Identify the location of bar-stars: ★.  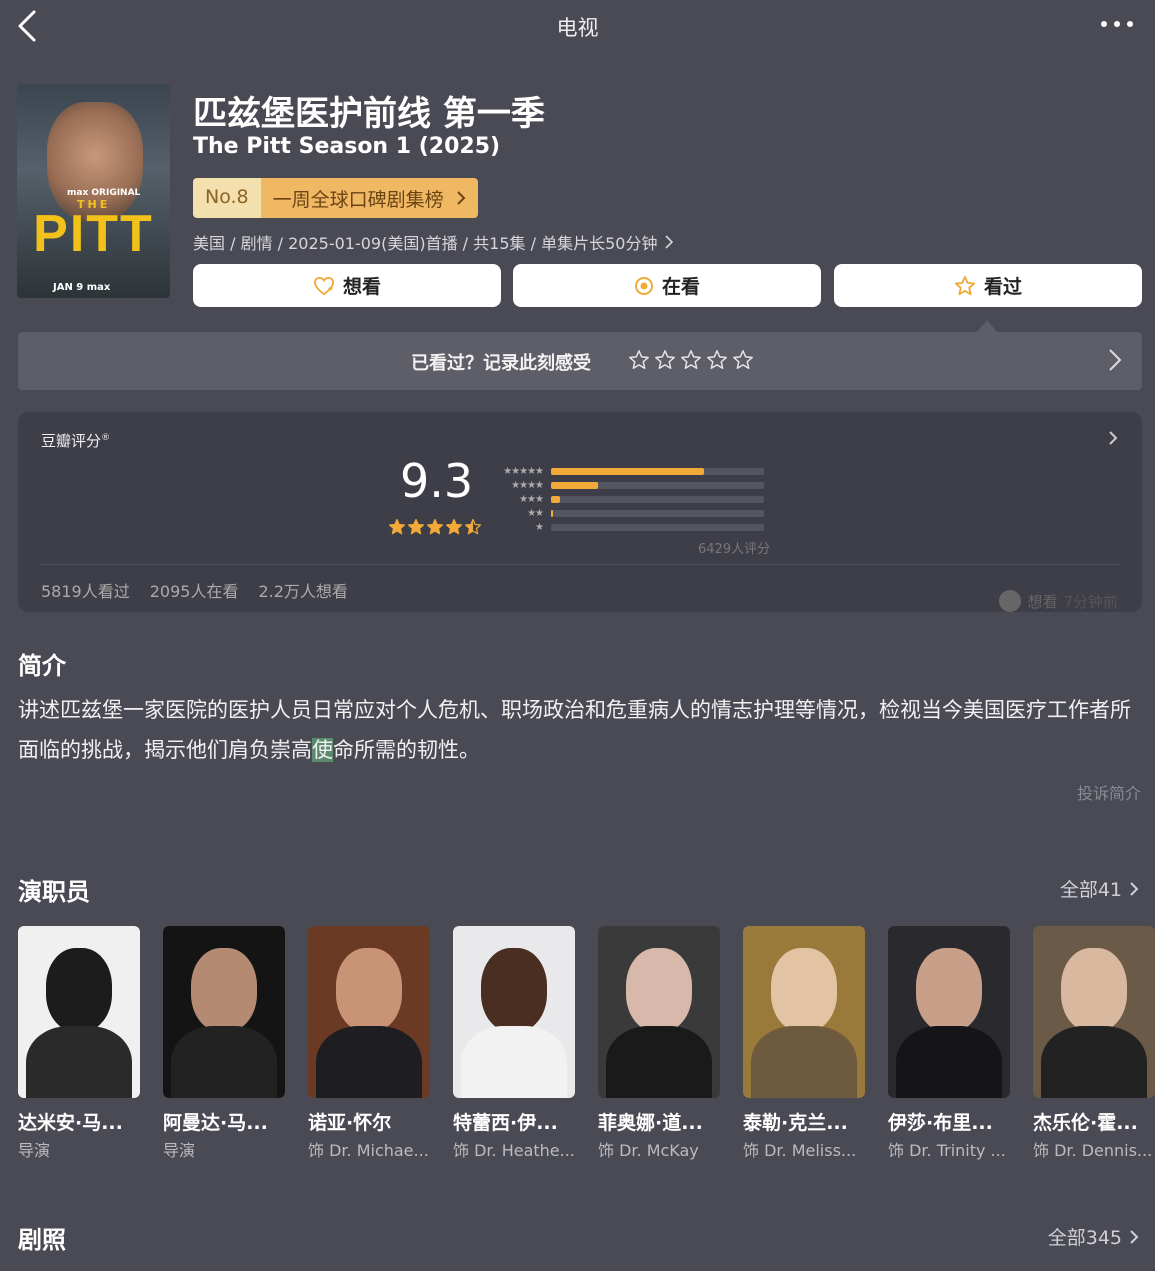
(539, 527).